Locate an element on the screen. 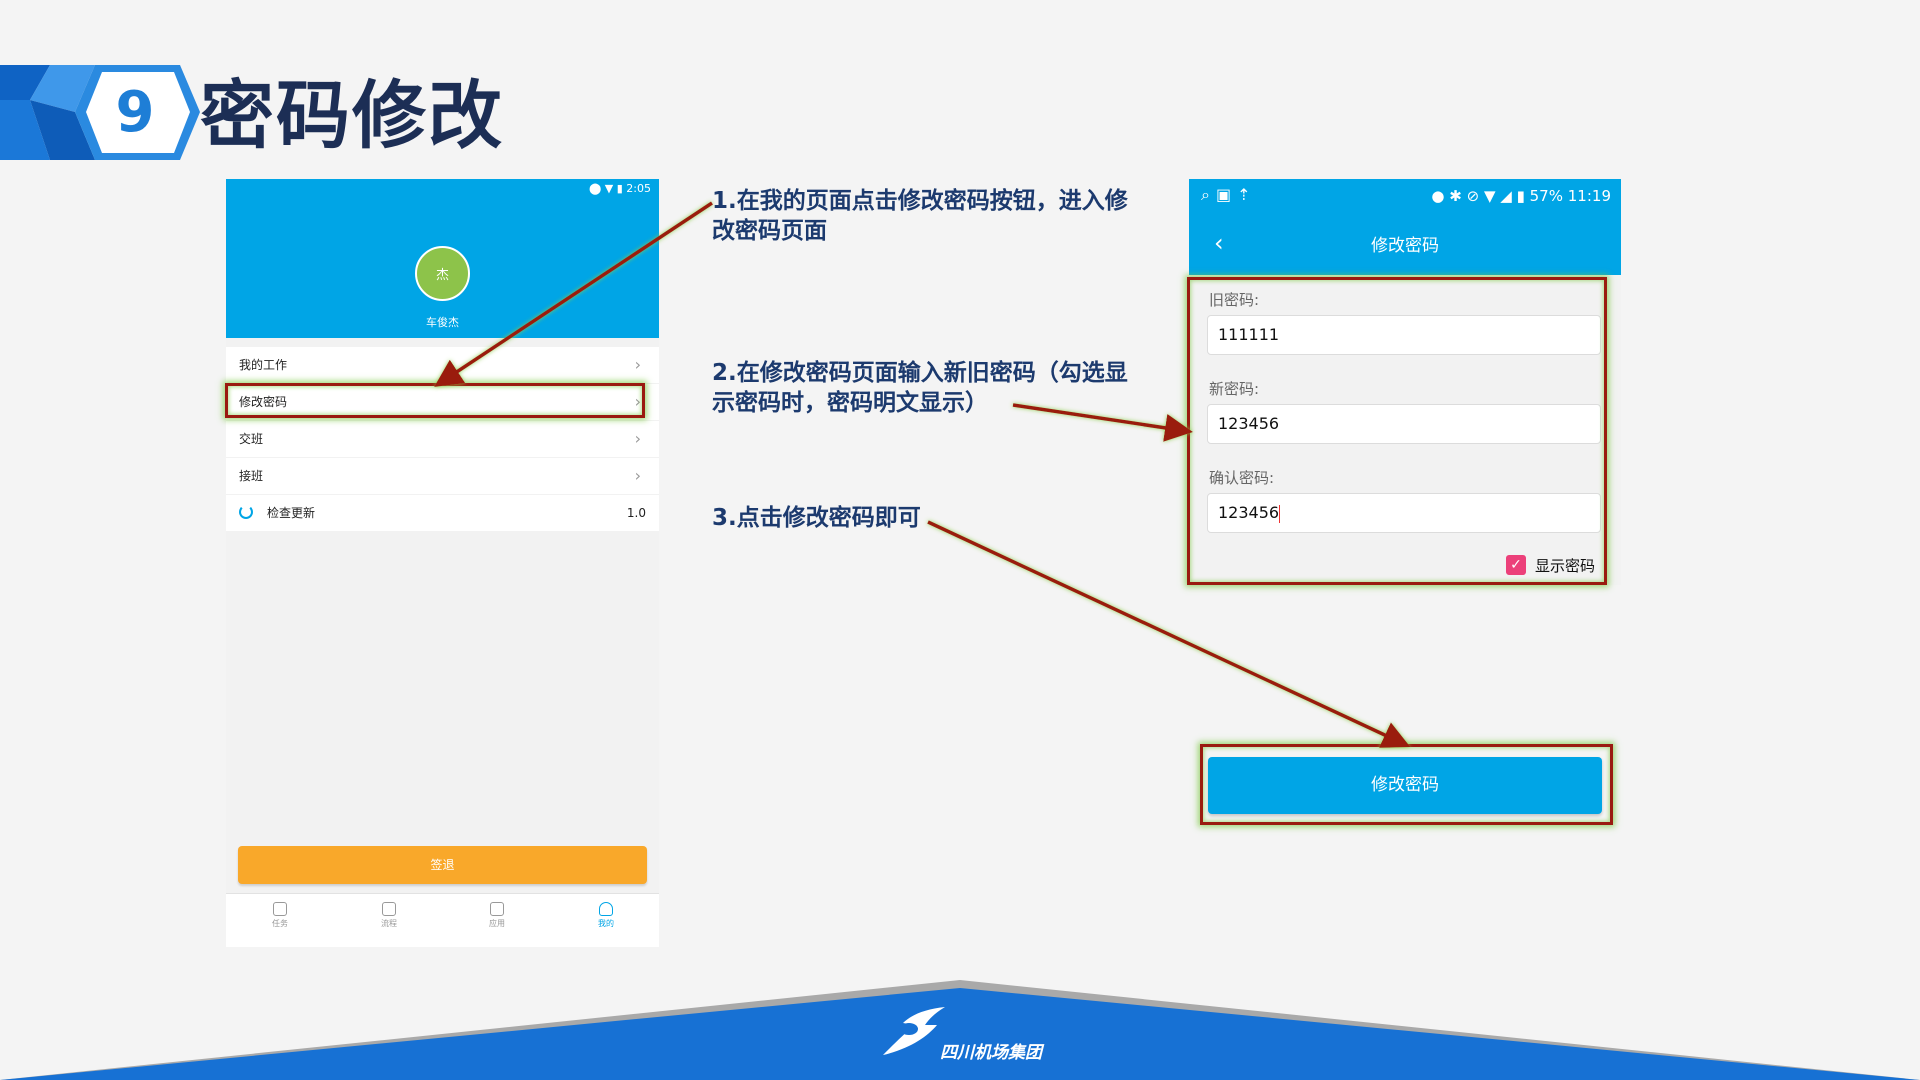 This screenshot has width=1920, height=1080. search-icon: ⌕ is located at coordinates (1208, 194).